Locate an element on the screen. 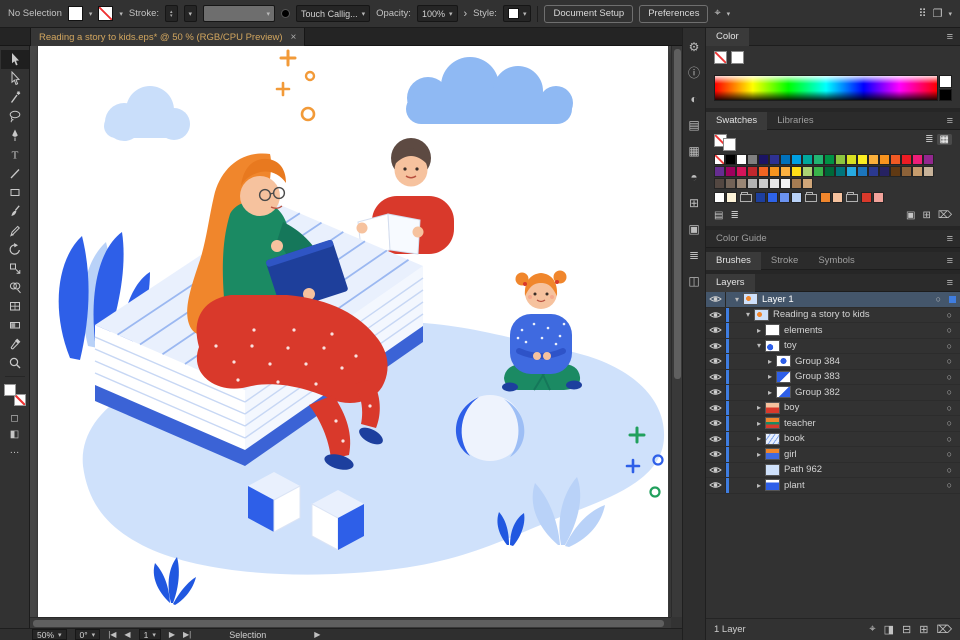 This screenshot has width=960, height=640. tab-libraries: Libraries is located at coordinates (795, 121).